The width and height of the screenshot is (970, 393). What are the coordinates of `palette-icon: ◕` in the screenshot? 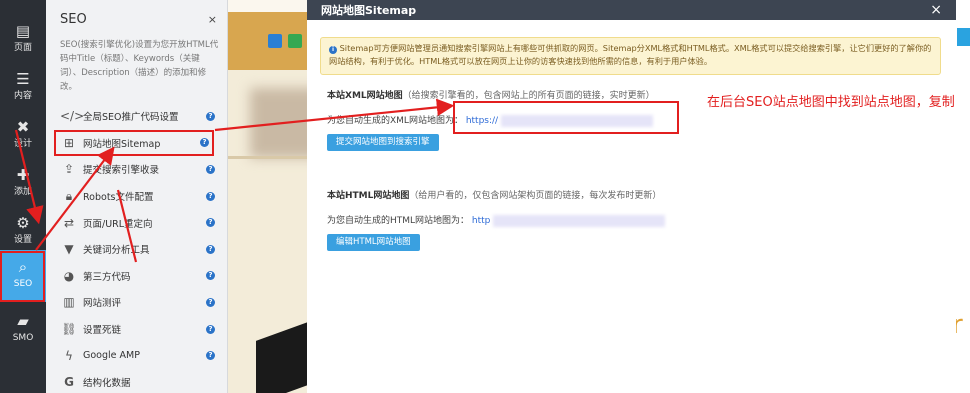 It's located at (69, 275).